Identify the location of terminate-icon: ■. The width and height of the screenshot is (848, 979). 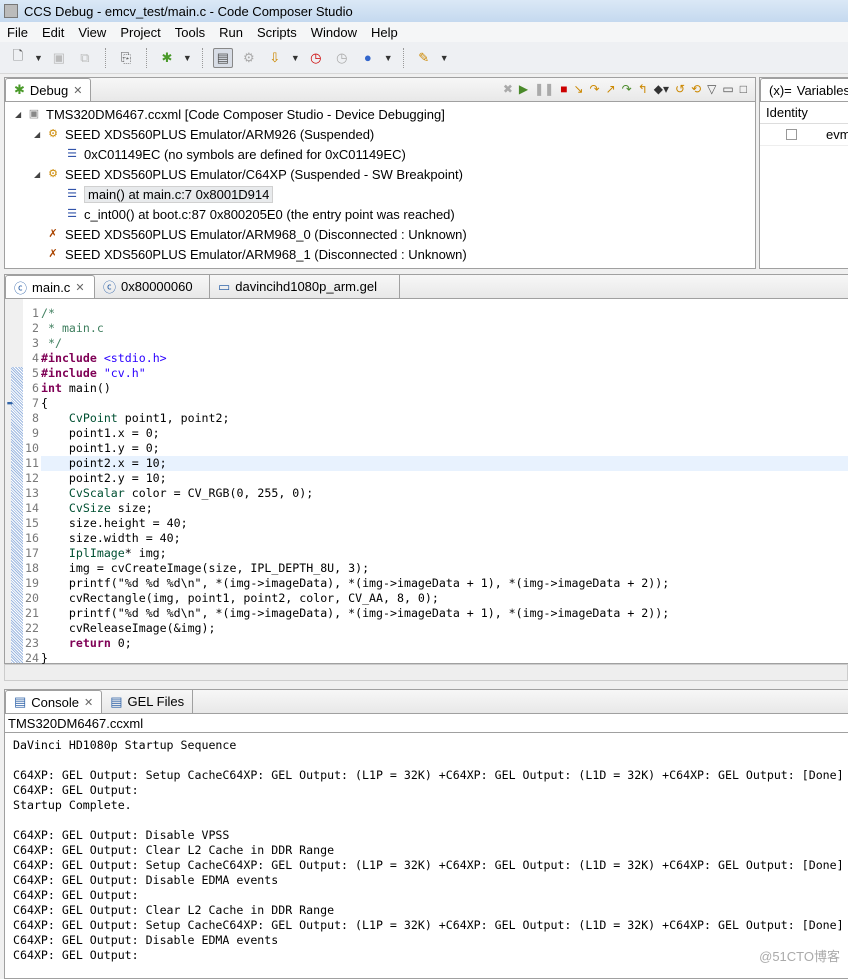
(563, 89).